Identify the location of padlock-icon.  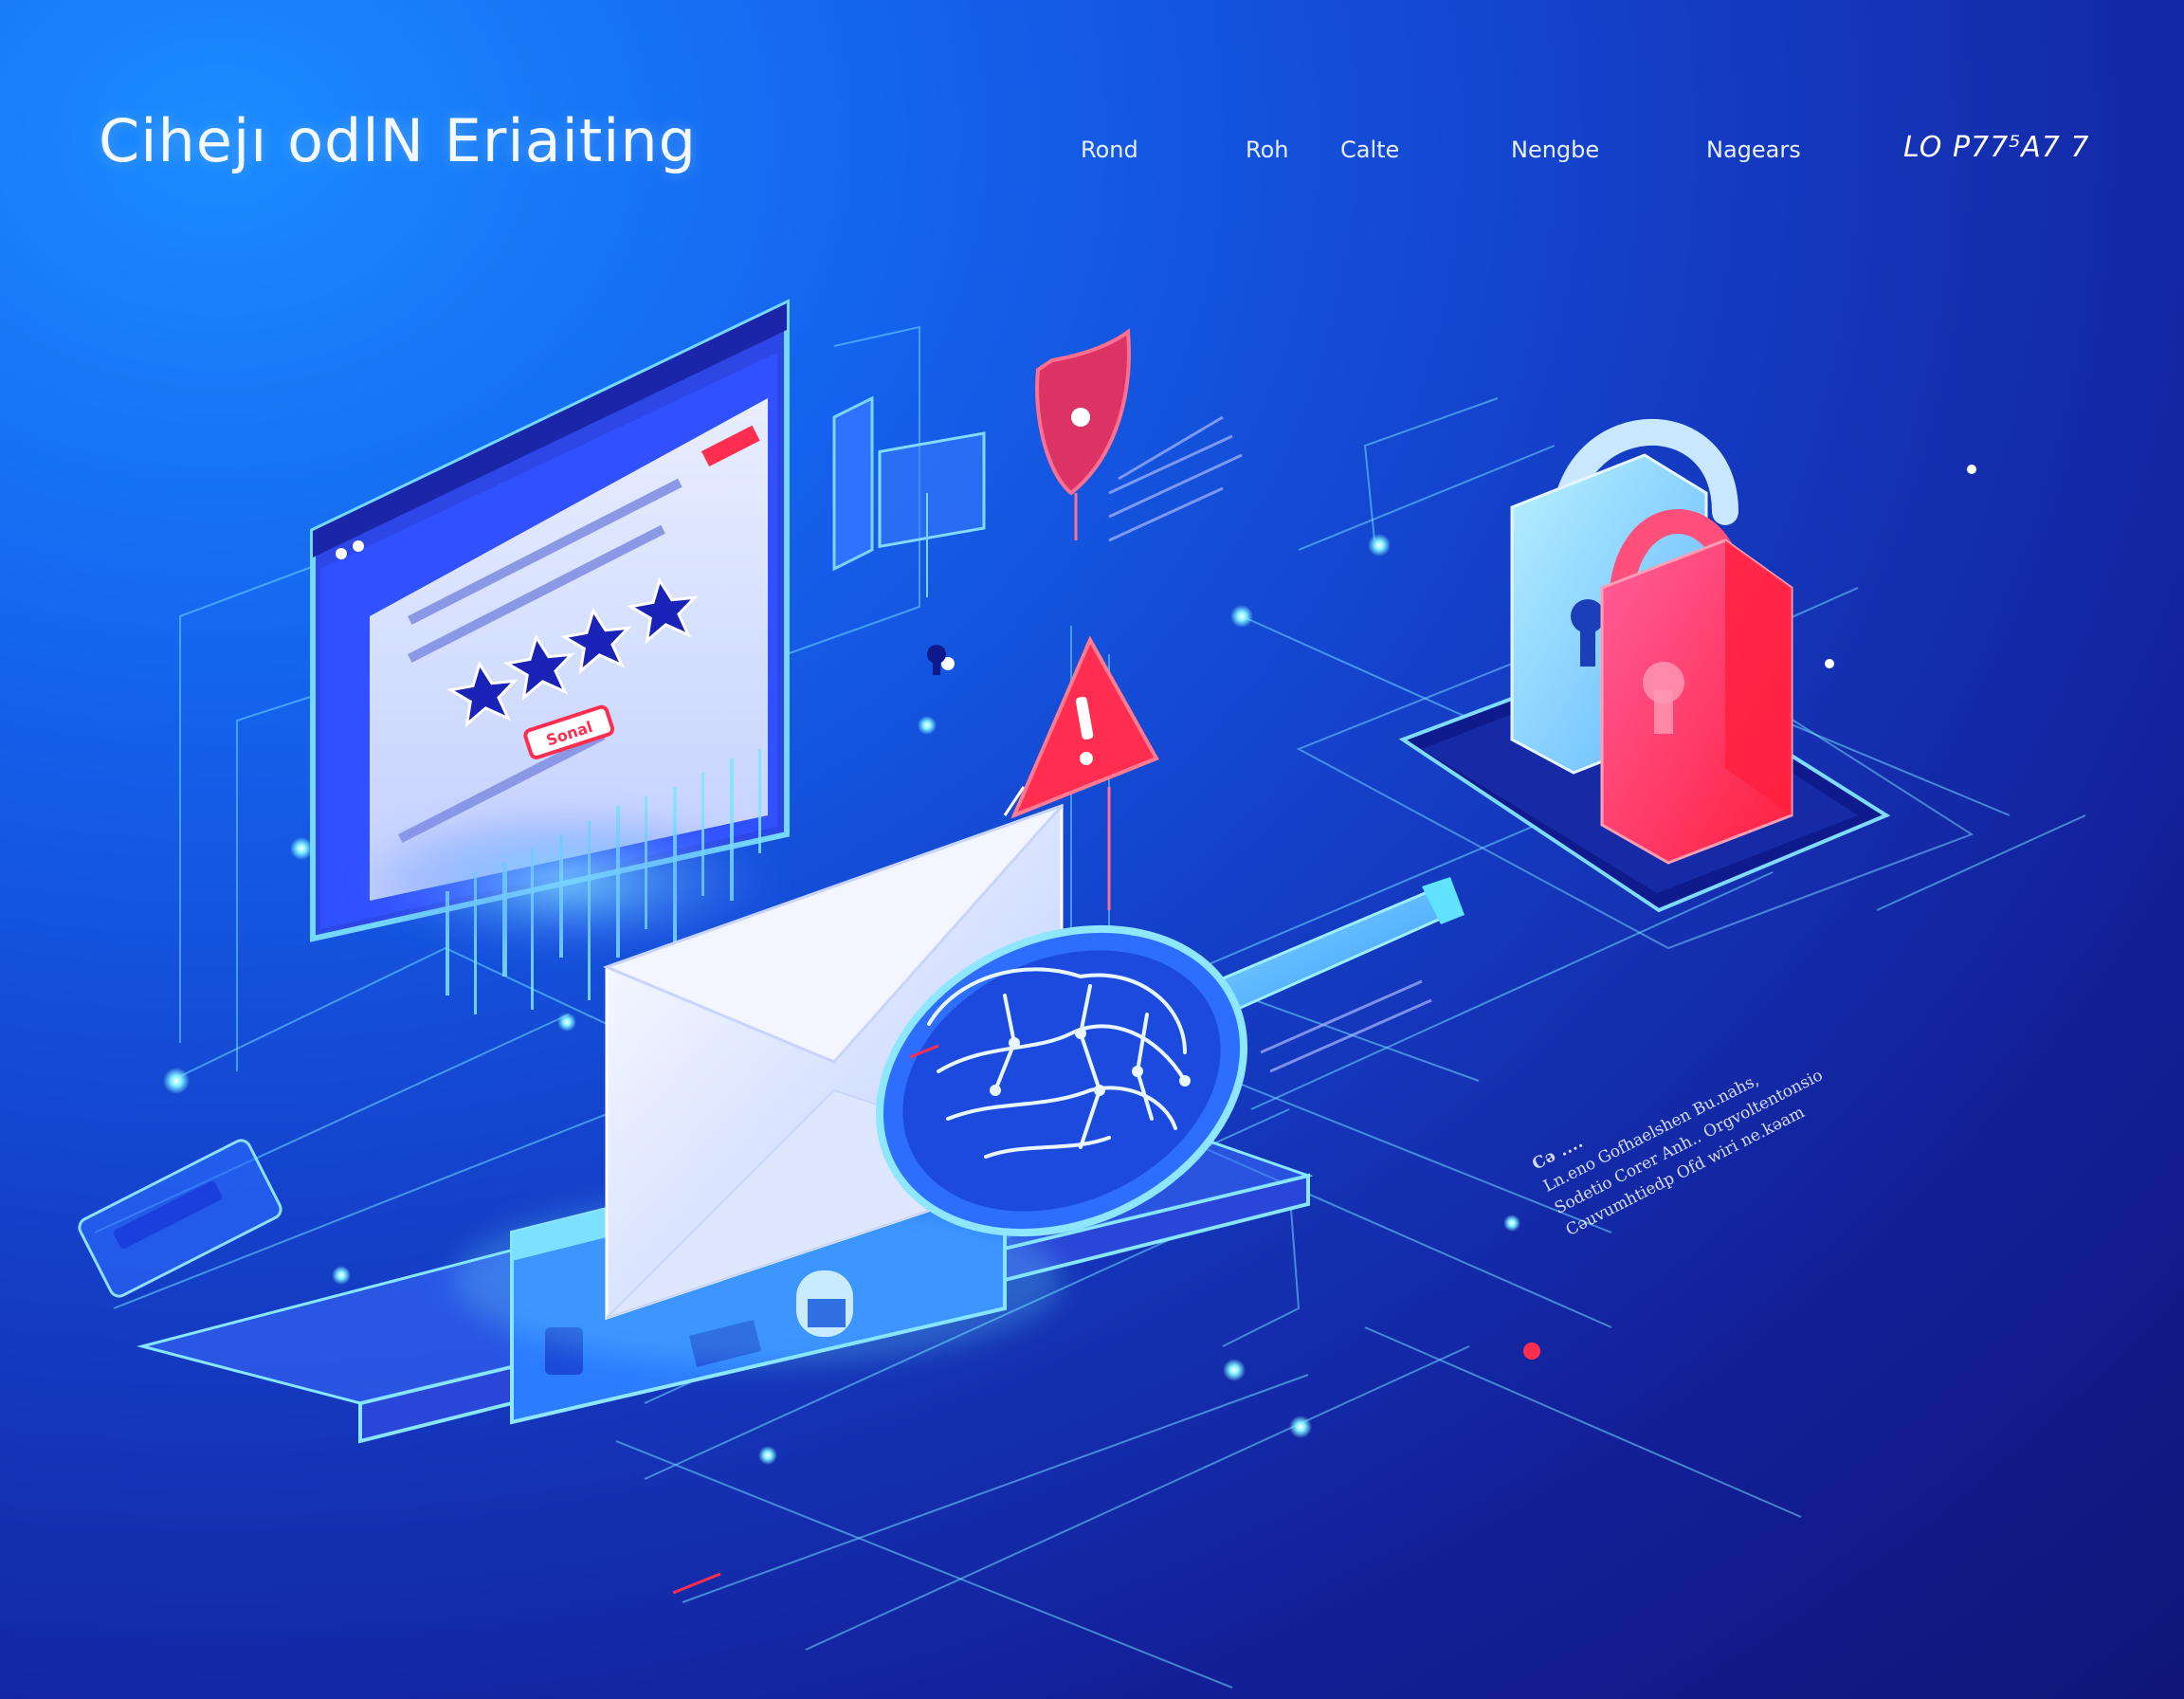
(1696, 687).